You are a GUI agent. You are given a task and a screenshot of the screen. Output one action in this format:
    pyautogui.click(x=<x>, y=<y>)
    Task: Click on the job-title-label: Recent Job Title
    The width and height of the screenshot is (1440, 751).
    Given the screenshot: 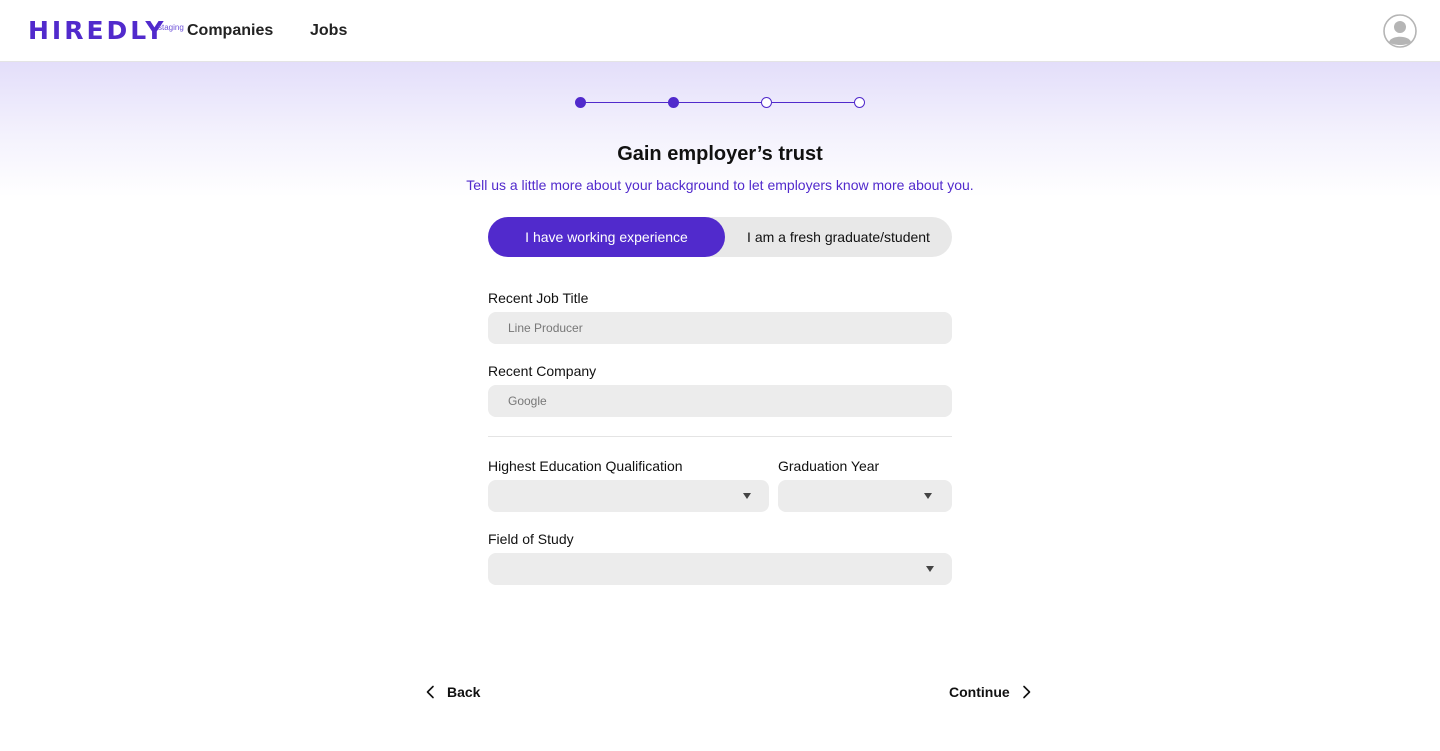 What is the action you would take?
    pyautogui.click(x=538, y=298)
    